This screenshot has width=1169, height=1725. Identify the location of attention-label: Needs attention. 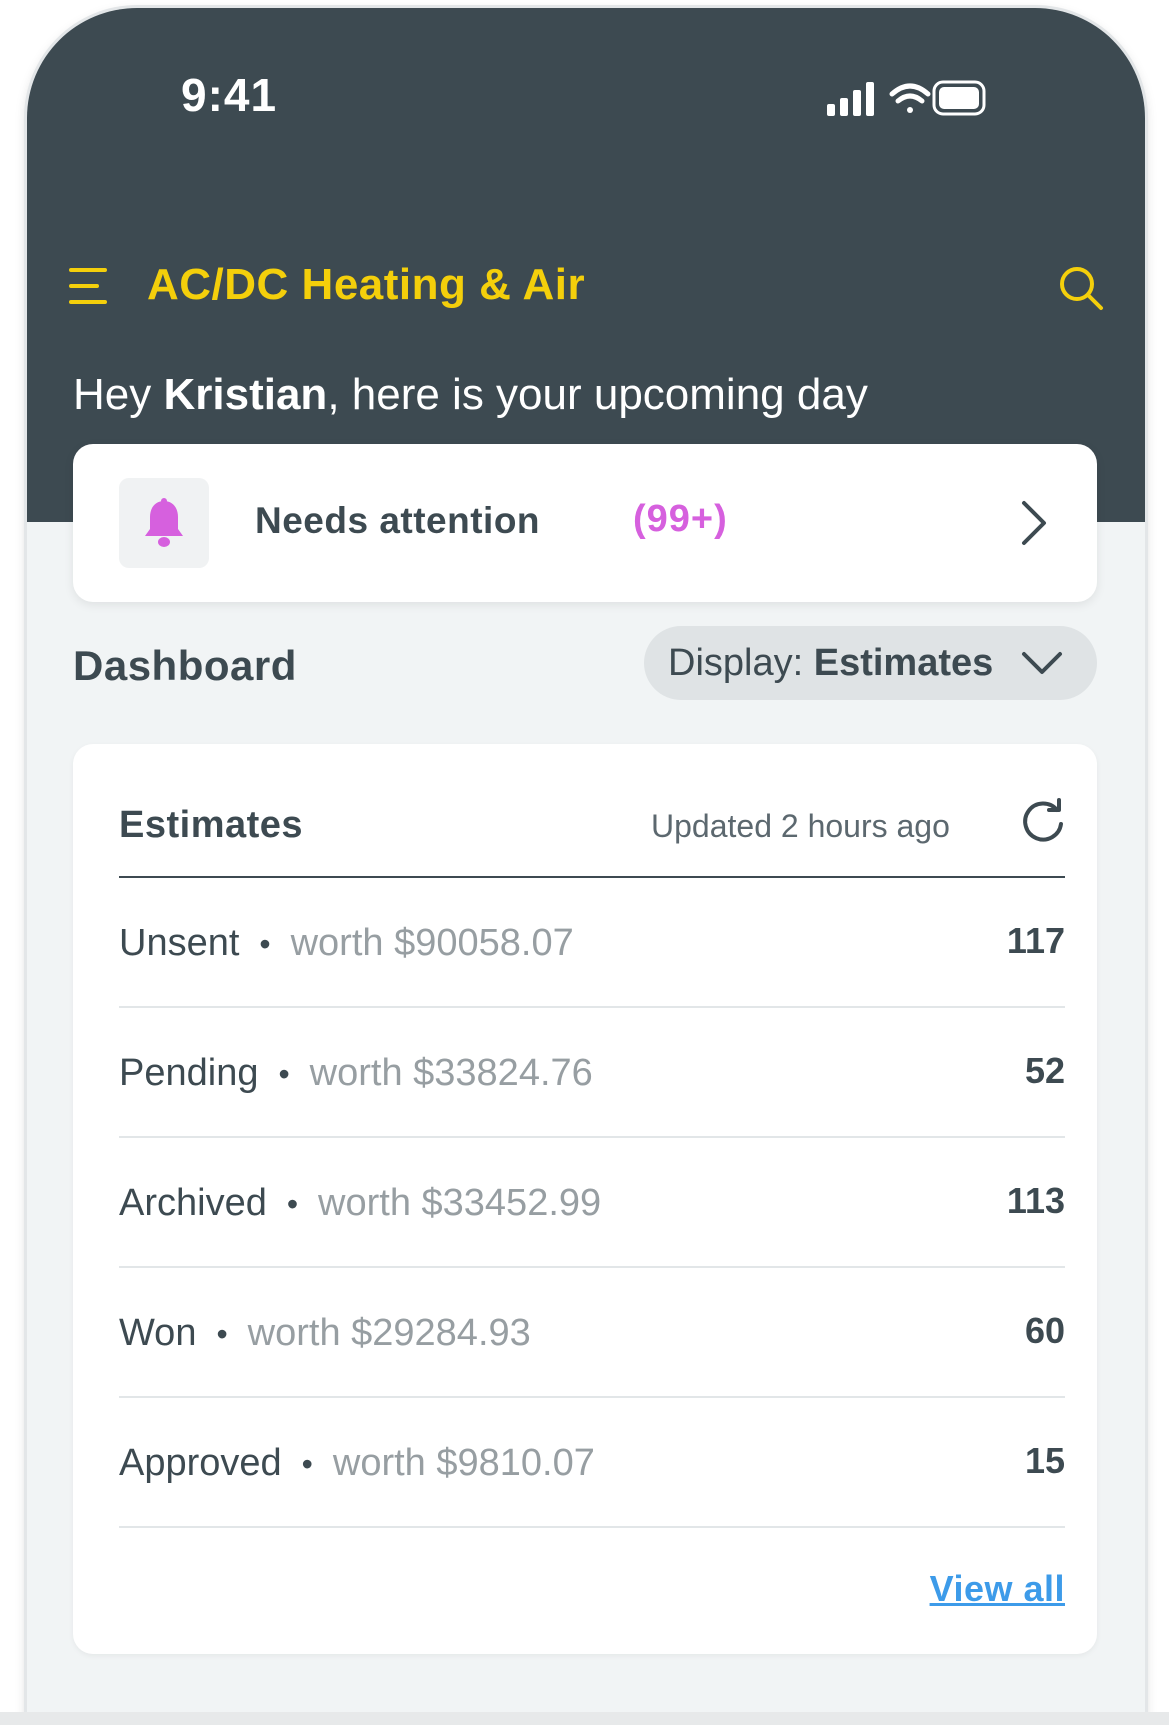
(398, 520).